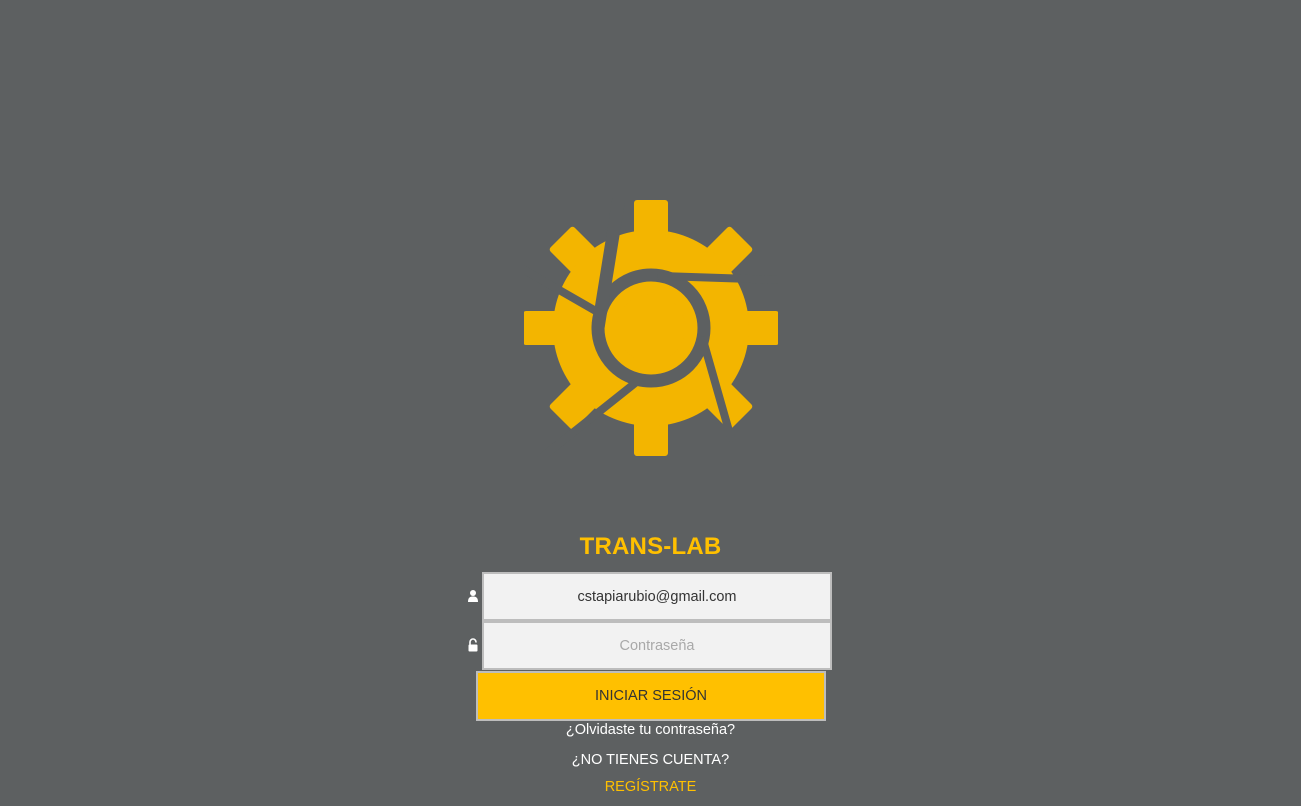  Describe the element at coordinates (650, 546) in the screenshot. I see `app-title: TRANS-LAB` at that location.